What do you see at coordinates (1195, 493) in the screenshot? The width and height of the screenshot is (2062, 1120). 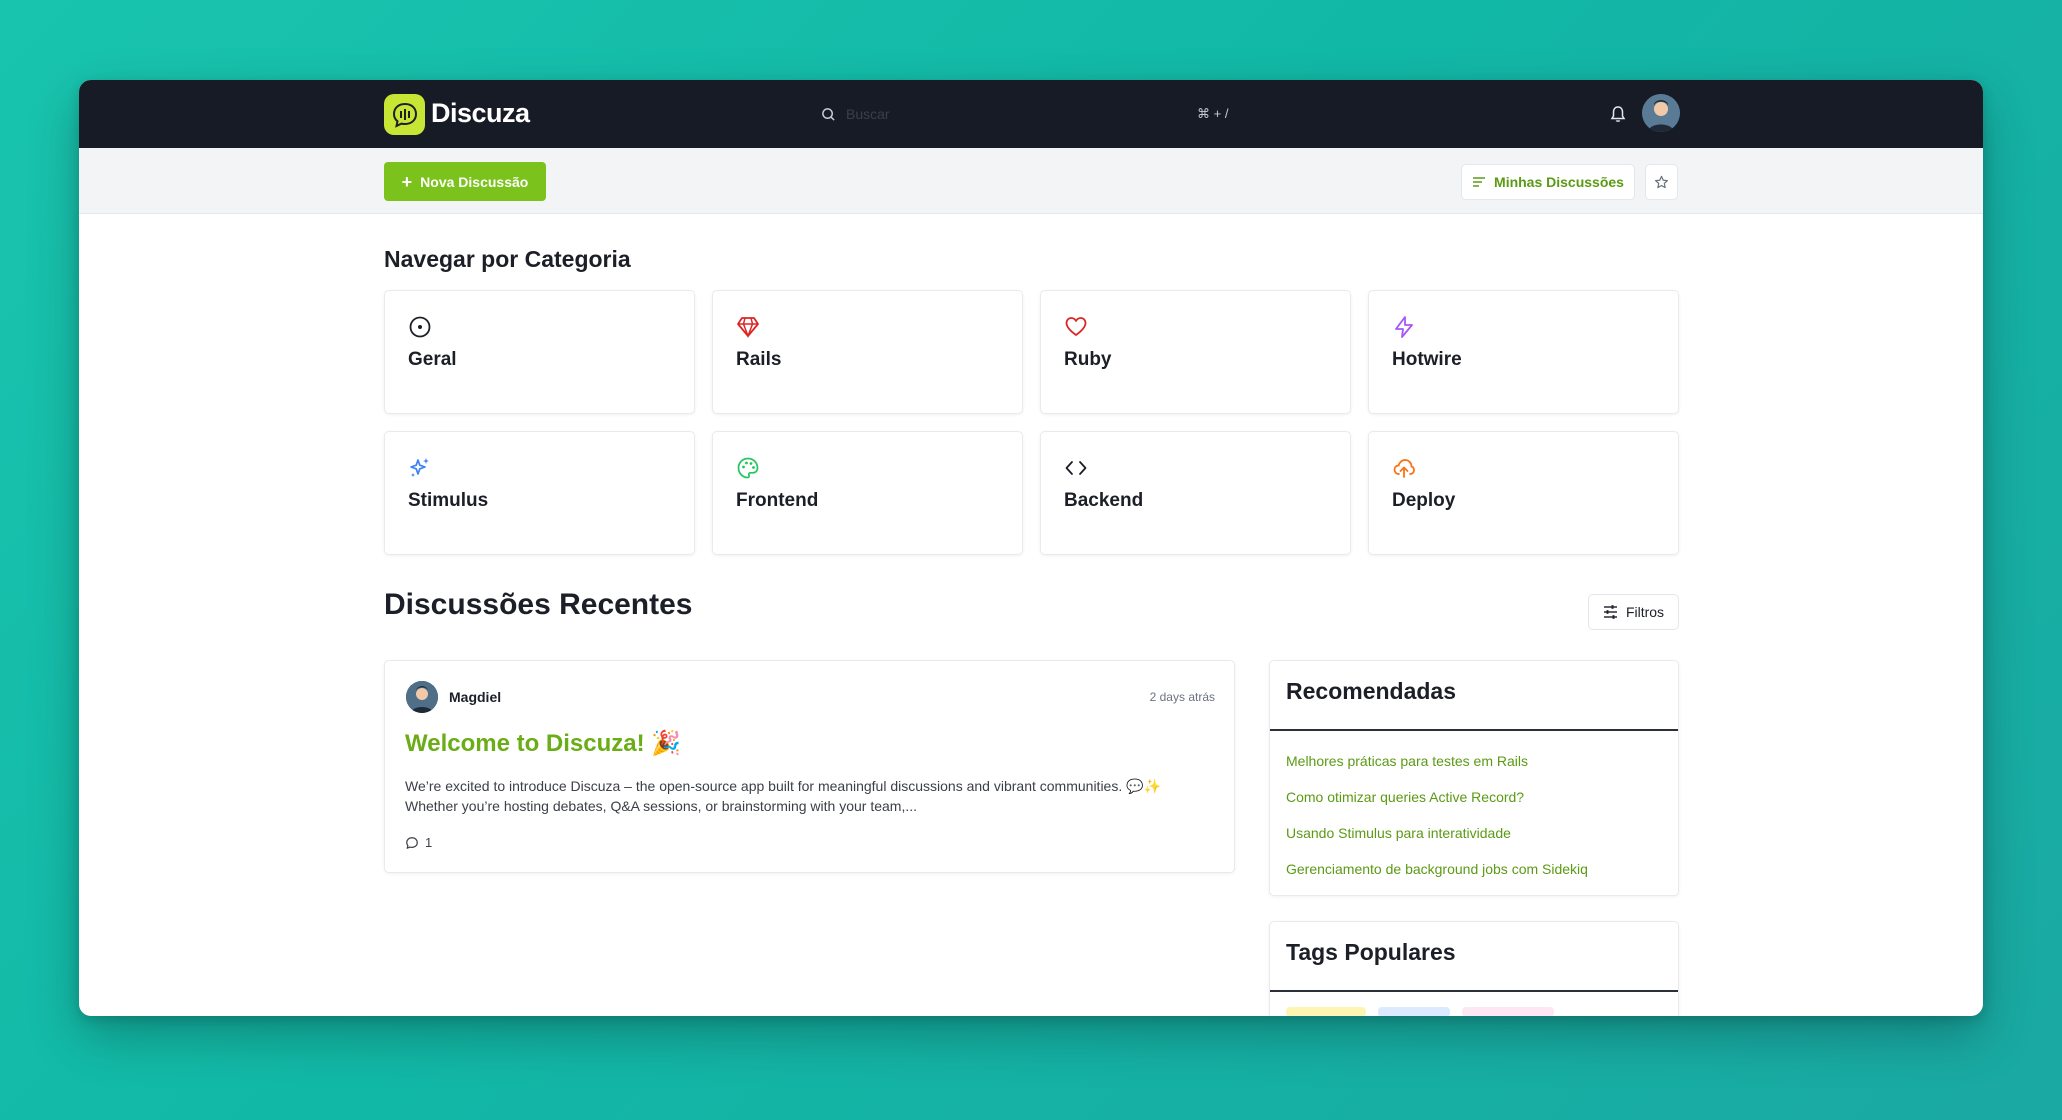 I see `category-card-backend: Backend` at bounding box center [1195, 493].